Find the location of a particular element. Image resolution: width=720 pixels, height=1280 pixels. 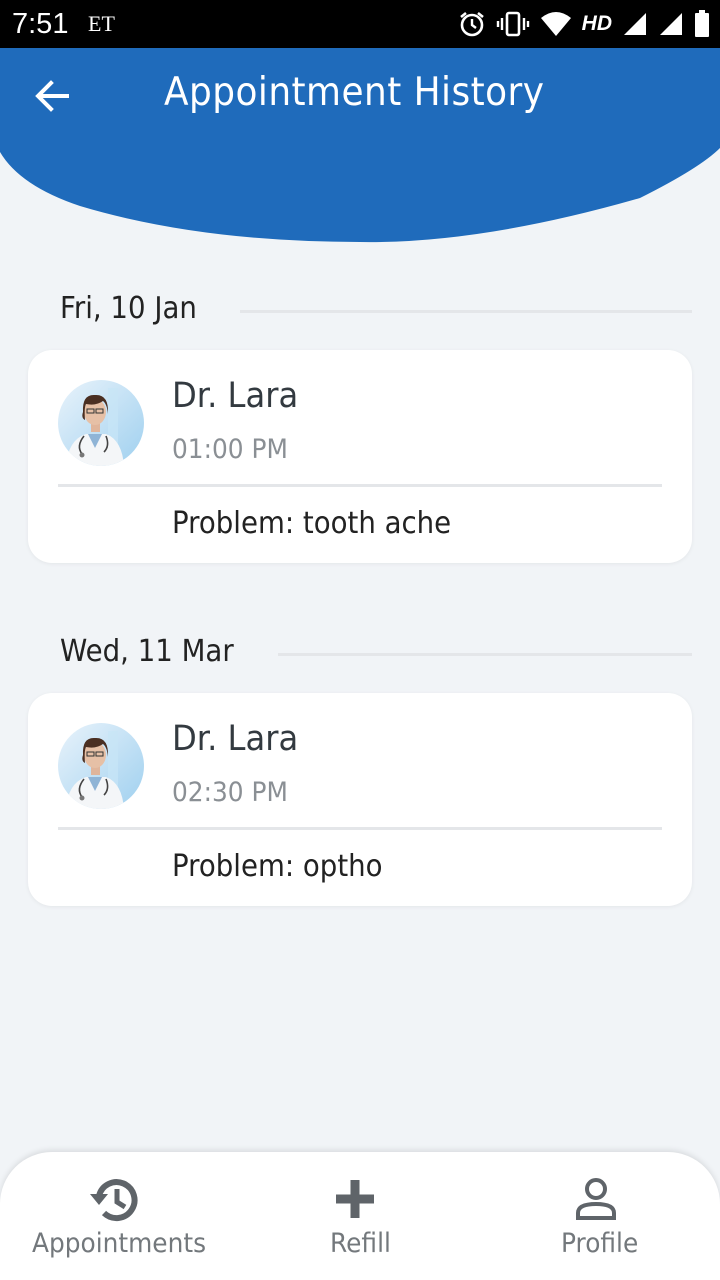

nav-item-appointments: Appointments is located at coordinates (125, 1216).